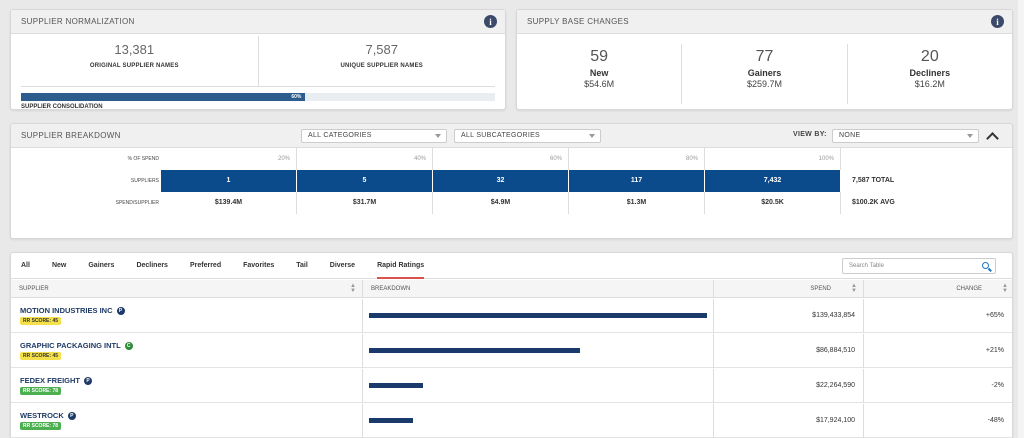  What do you see at coordinates (994, 350) in the screenshot?
I see `change-value: +21%` at bounding box center [994, 350].